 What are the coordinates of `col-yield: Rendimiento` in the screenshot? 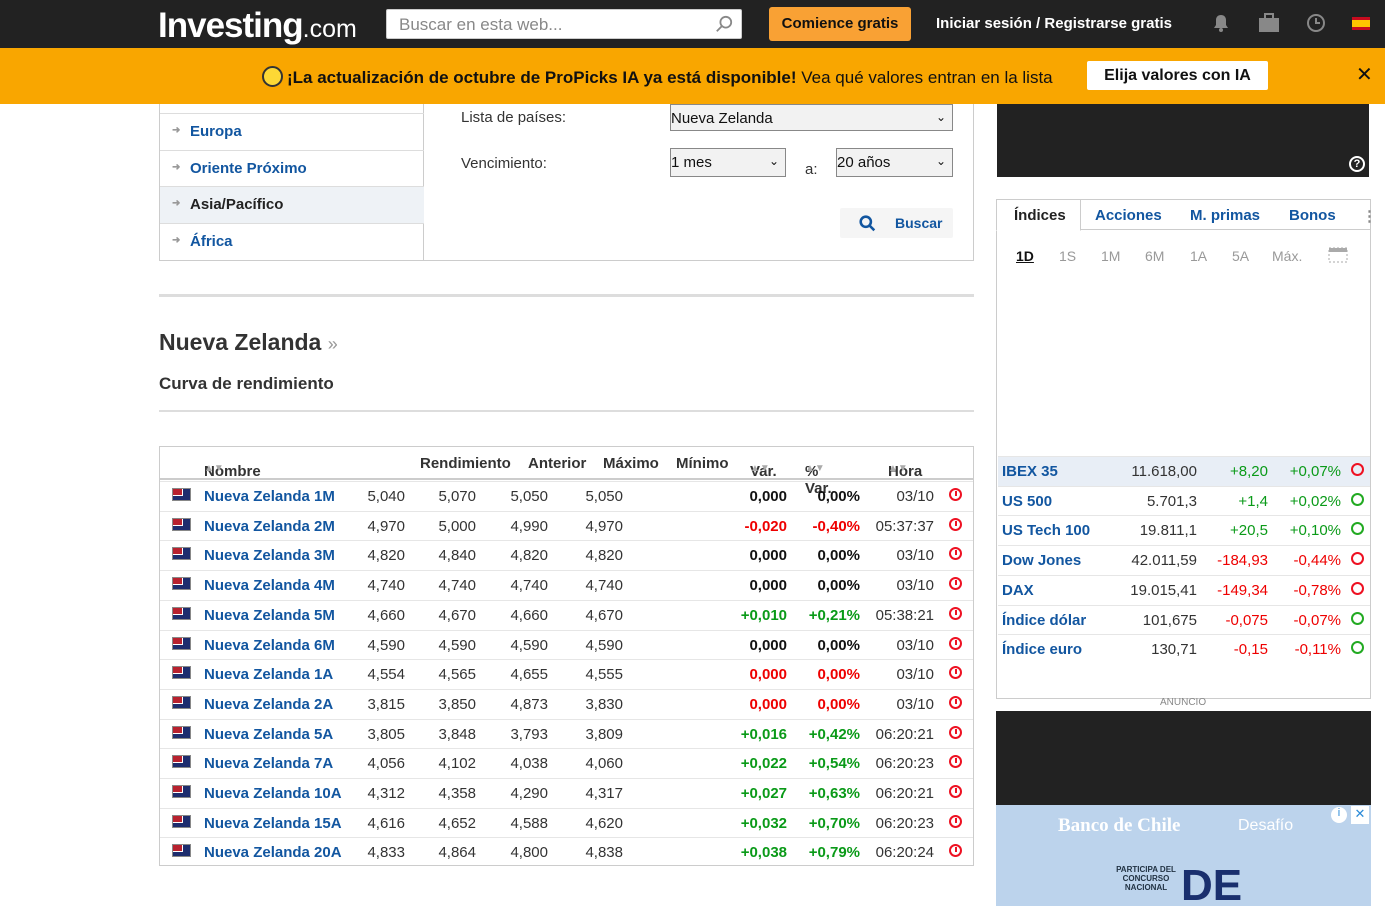 It's located at (465, 463).